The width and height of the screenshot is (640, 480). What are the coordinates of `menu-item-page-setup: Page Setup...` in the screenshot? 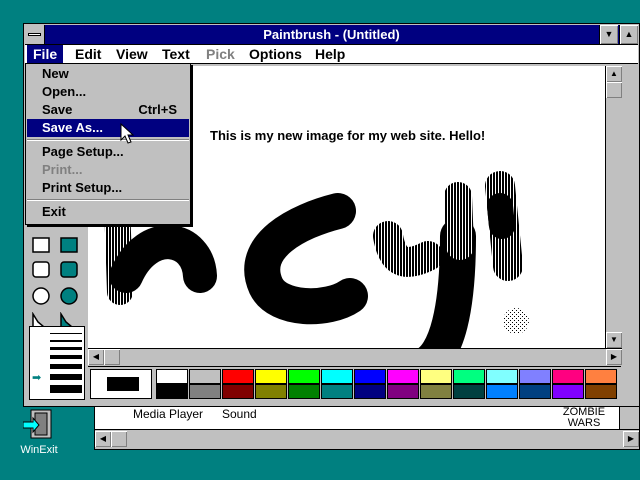 It's located at (108, 152).